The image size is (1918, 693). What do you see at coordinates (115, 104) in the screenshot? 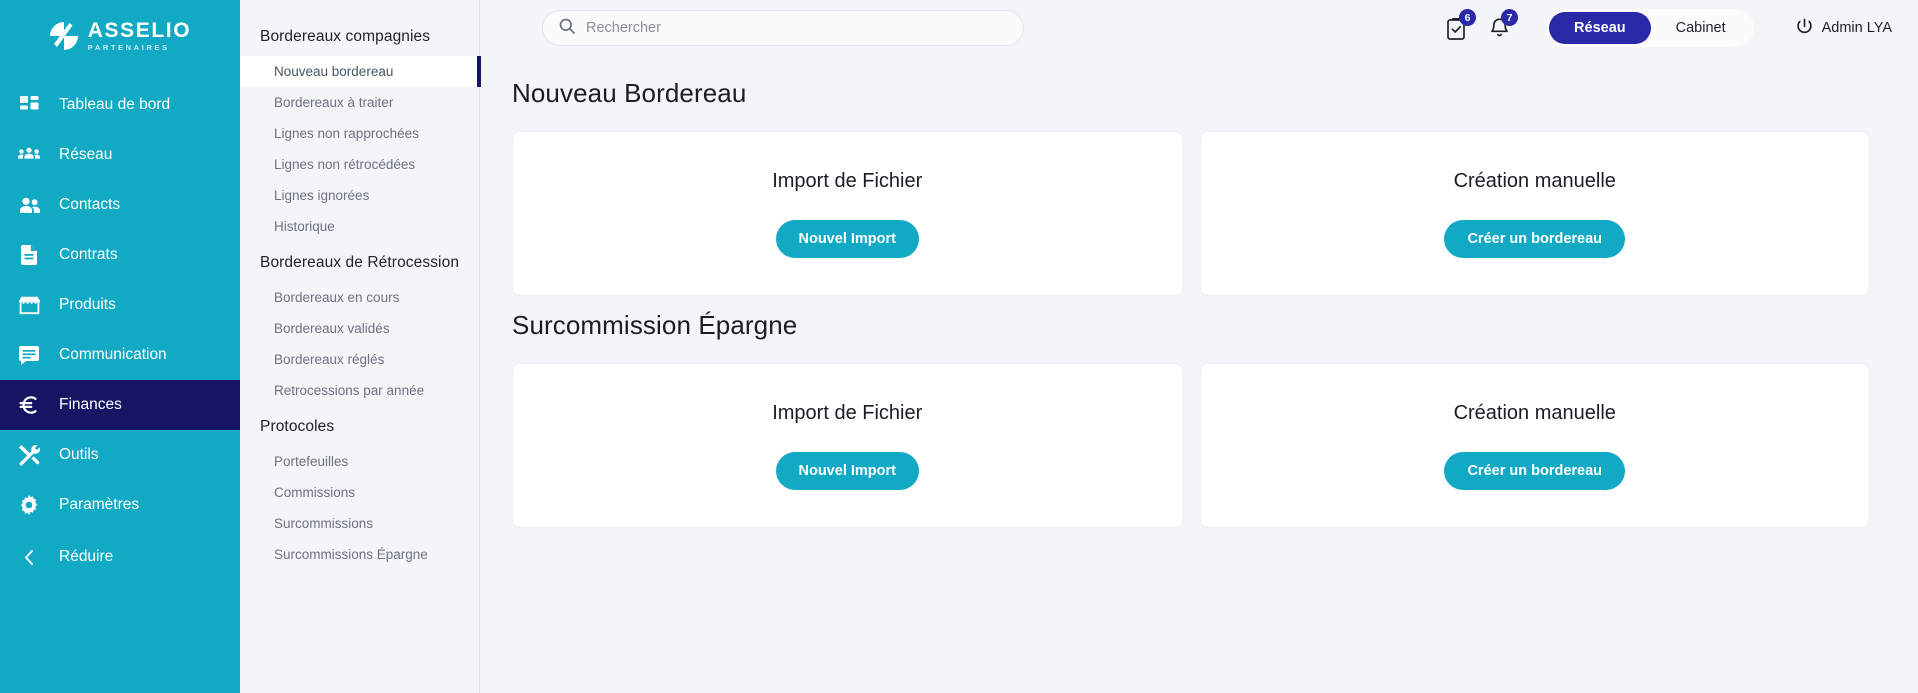
I see `sidebar-item-label: Tableau de bord` at bounding box center [115, 104].